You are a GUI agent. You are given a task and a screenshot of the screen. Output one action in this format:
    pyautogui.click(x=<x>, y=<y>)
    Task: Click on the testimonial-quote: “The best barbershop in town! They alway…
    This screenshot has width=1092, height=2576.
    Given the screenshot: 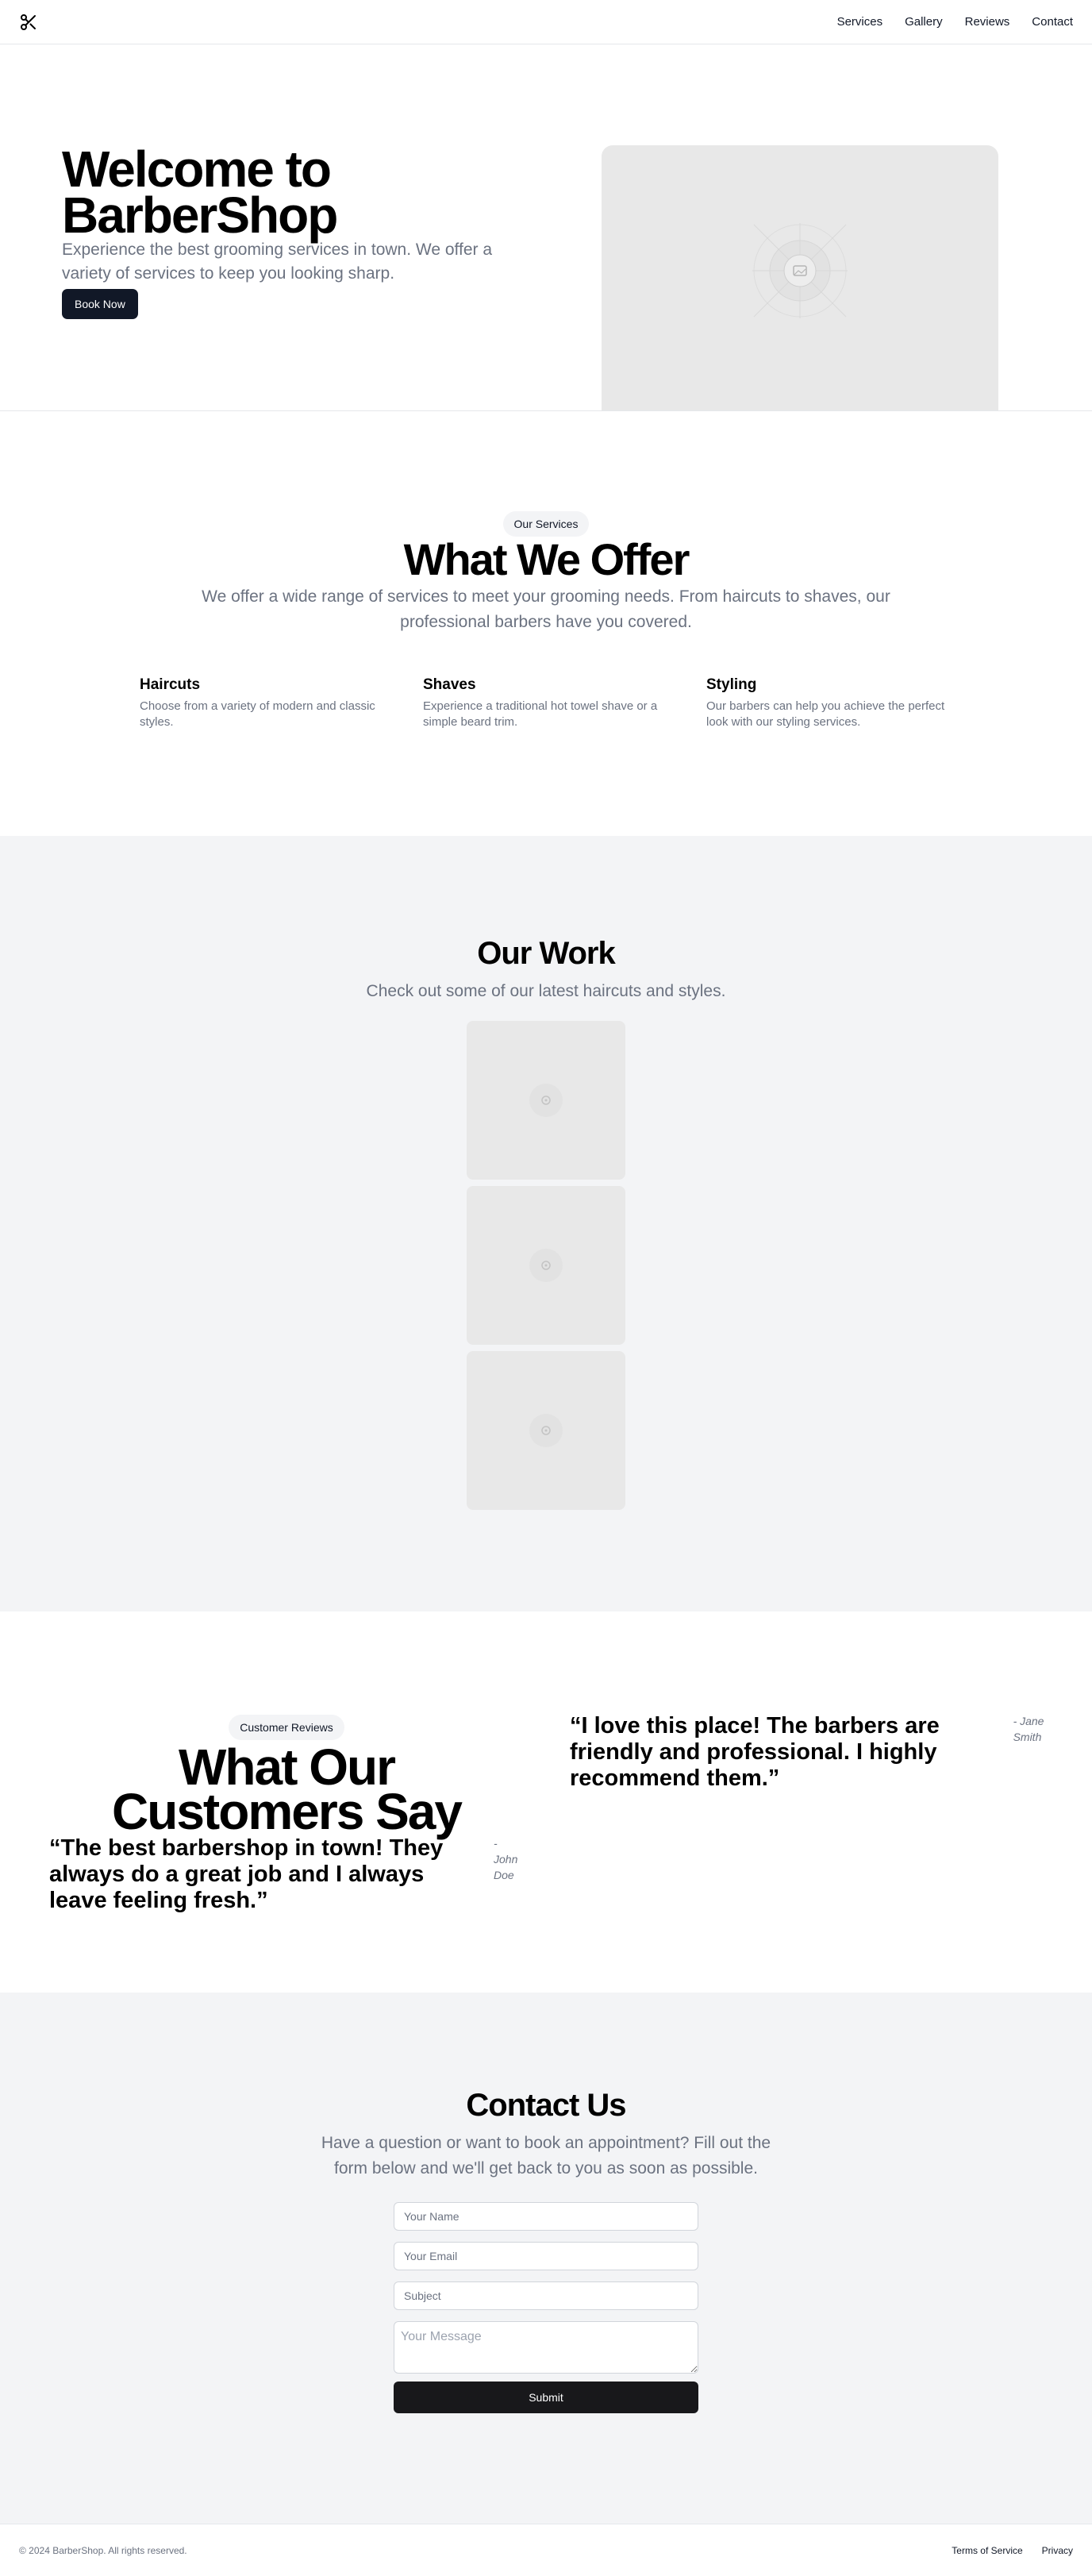 What is the action you would take?
    pyautogui.click(x=246, y=1874)
    